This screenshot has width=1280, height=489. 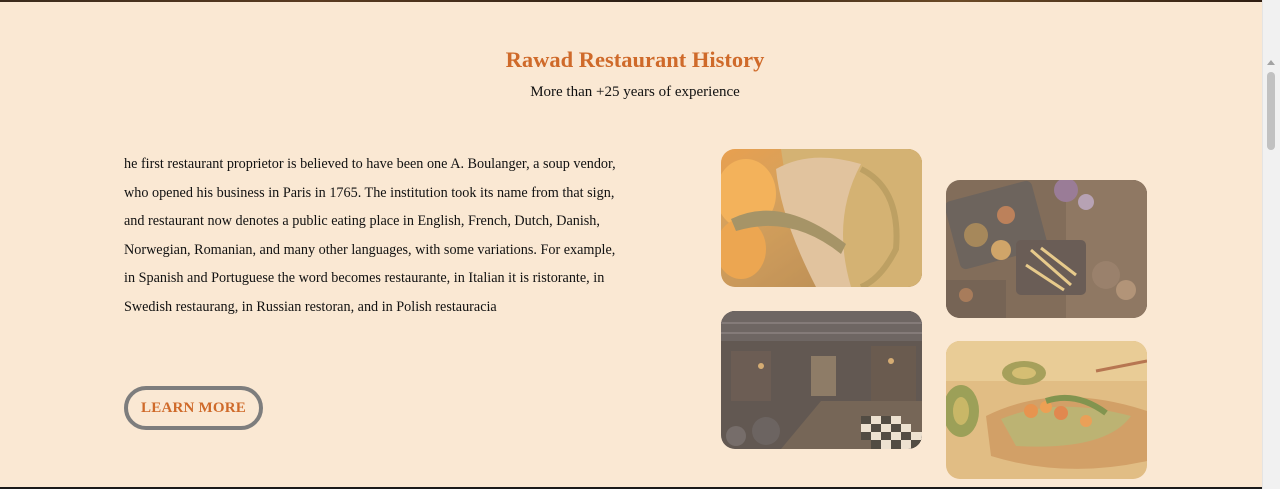 What do you see at coordinates (821, 380) in the screenshot?
I see `restaurant-interior-photo` at bounding box center [821, 380].